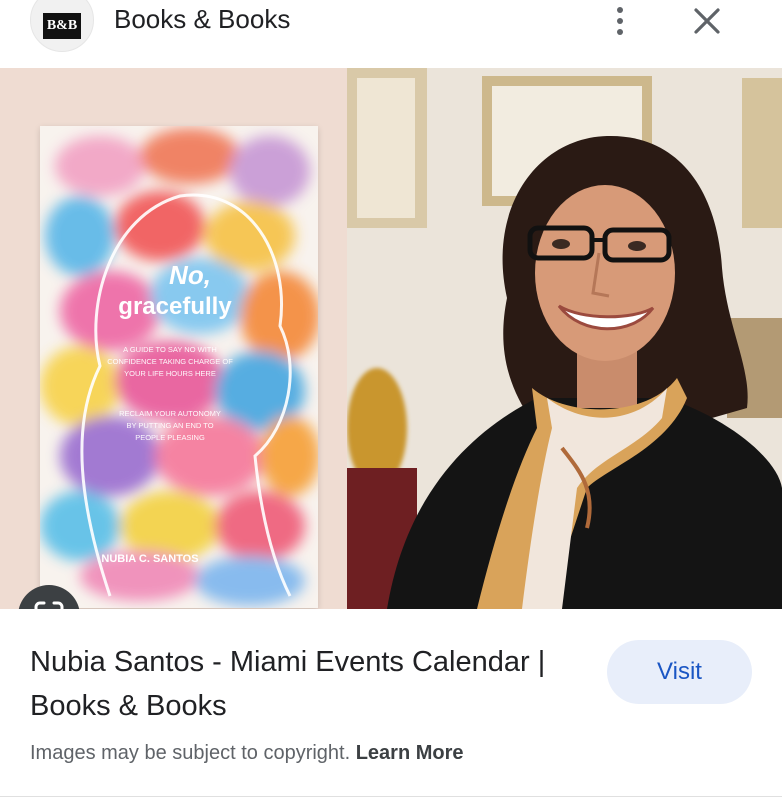  Describe the element at coordinates (175, 306) in the screenshot. I see `book-title-line2: gracefully` at that location.